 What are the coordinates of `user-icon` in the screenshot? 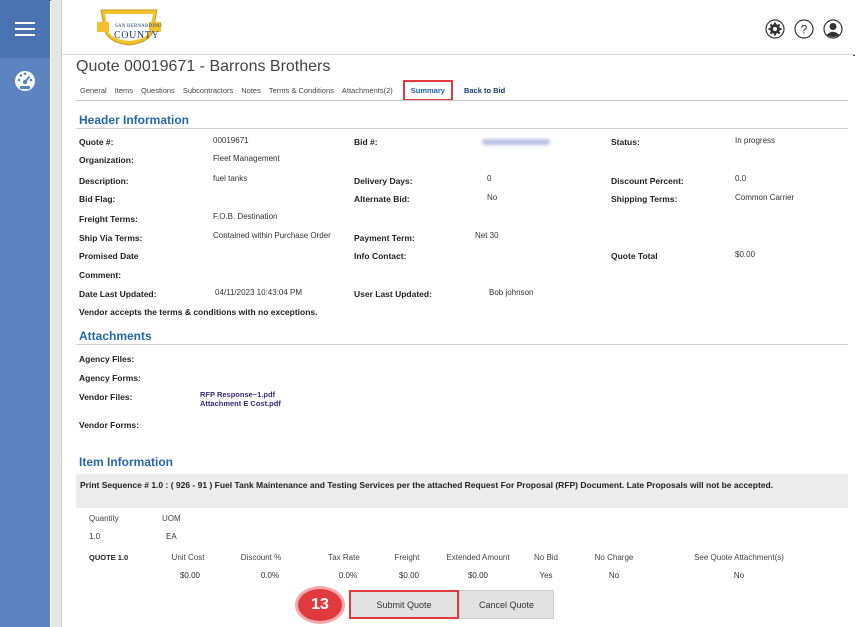 It's located at (833, 29).